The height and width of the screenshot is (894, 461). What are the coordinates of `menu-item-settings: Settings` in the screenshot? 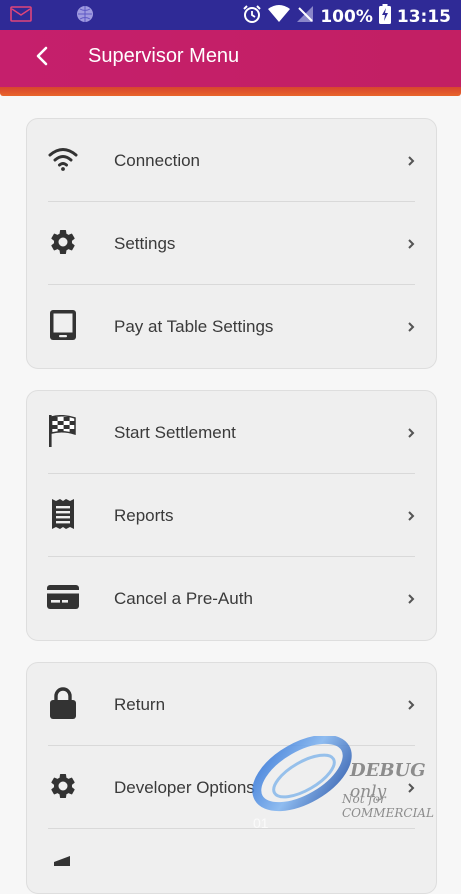 It's located at (231, 243).